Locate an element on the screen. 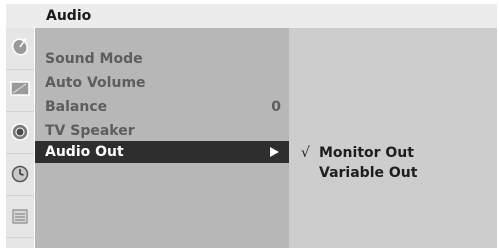 The image size is (499, 250). sidebar-item-option is located at coordinates (20, 217).